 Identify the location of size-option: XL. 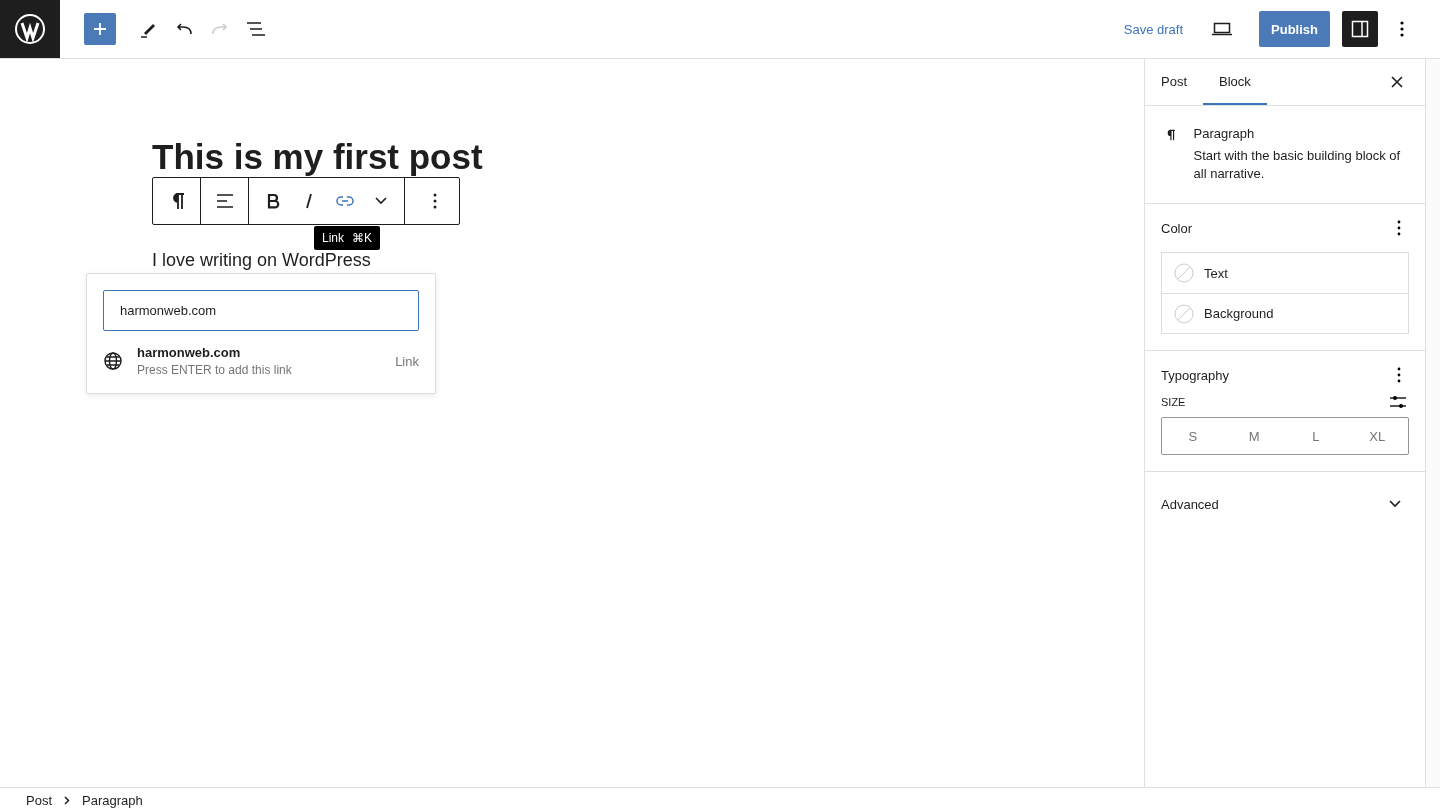
(1377, 436).